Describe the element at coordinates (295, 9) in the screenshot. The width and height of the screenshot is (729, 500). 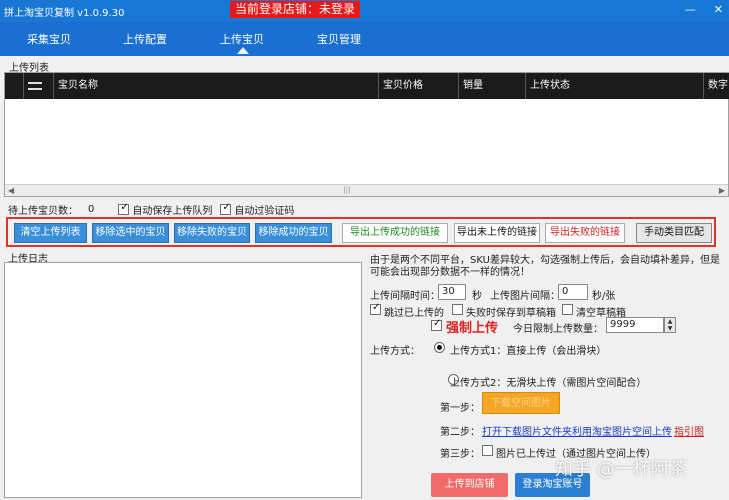
I see `login-status-badge: 当前登录店铺：未登录` at that location.